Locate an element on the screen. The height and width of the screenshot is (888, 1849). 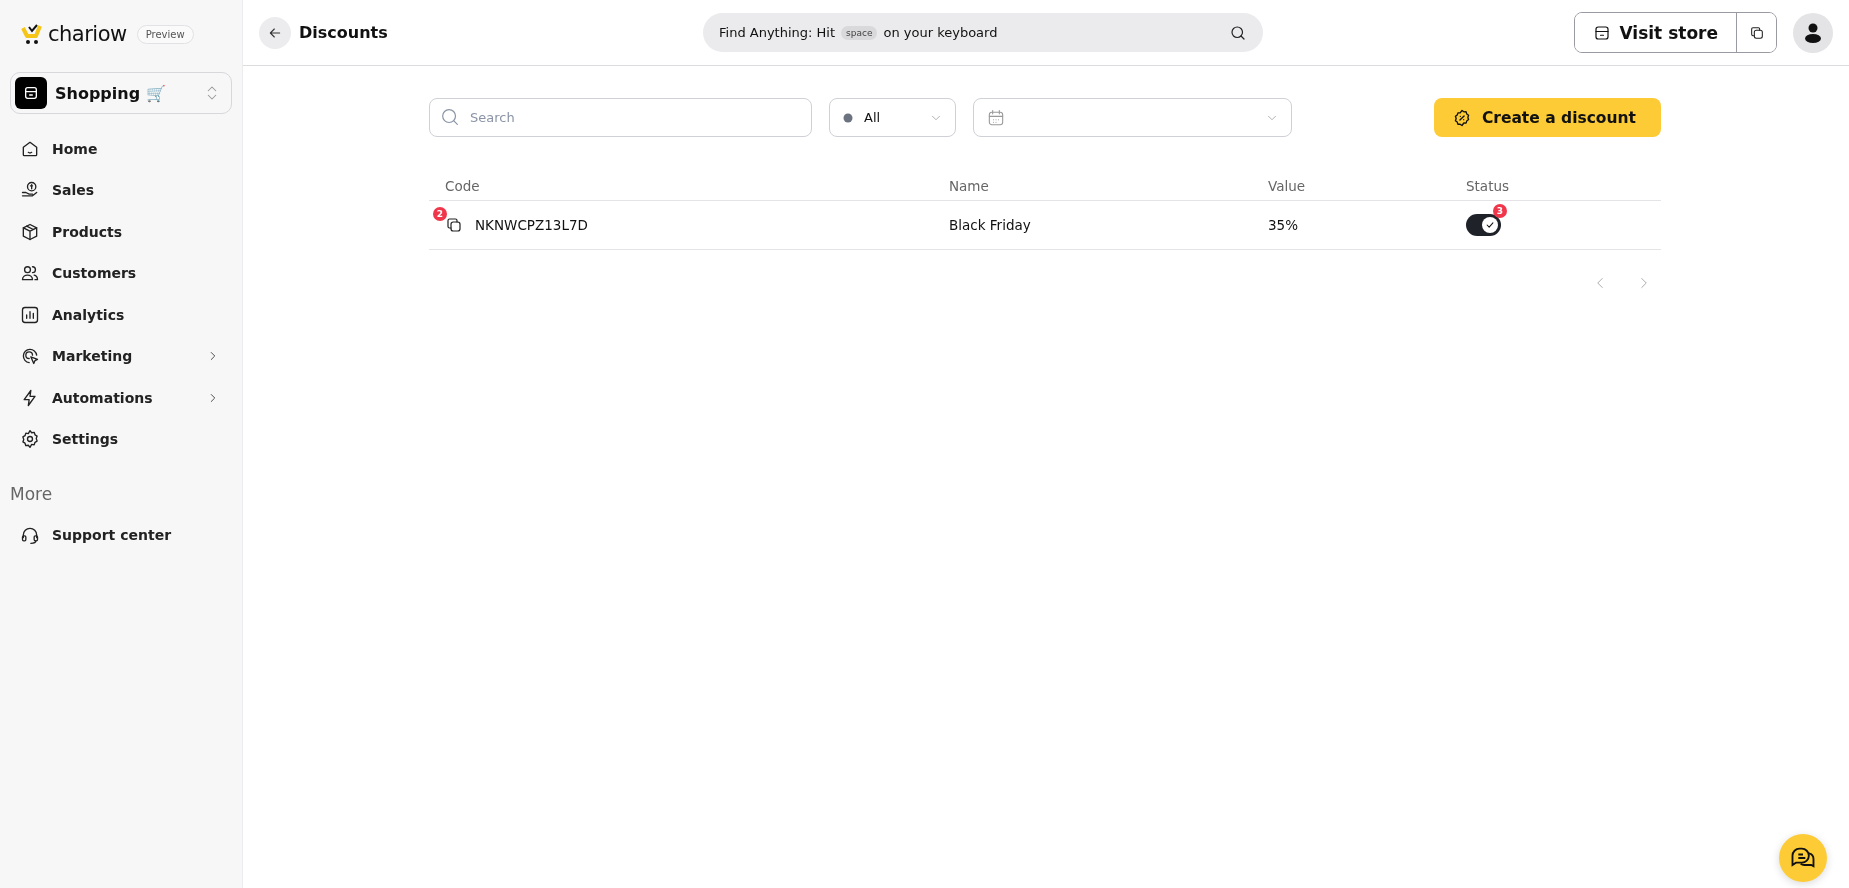
key-hint: space is located at coordinates (859, 32).